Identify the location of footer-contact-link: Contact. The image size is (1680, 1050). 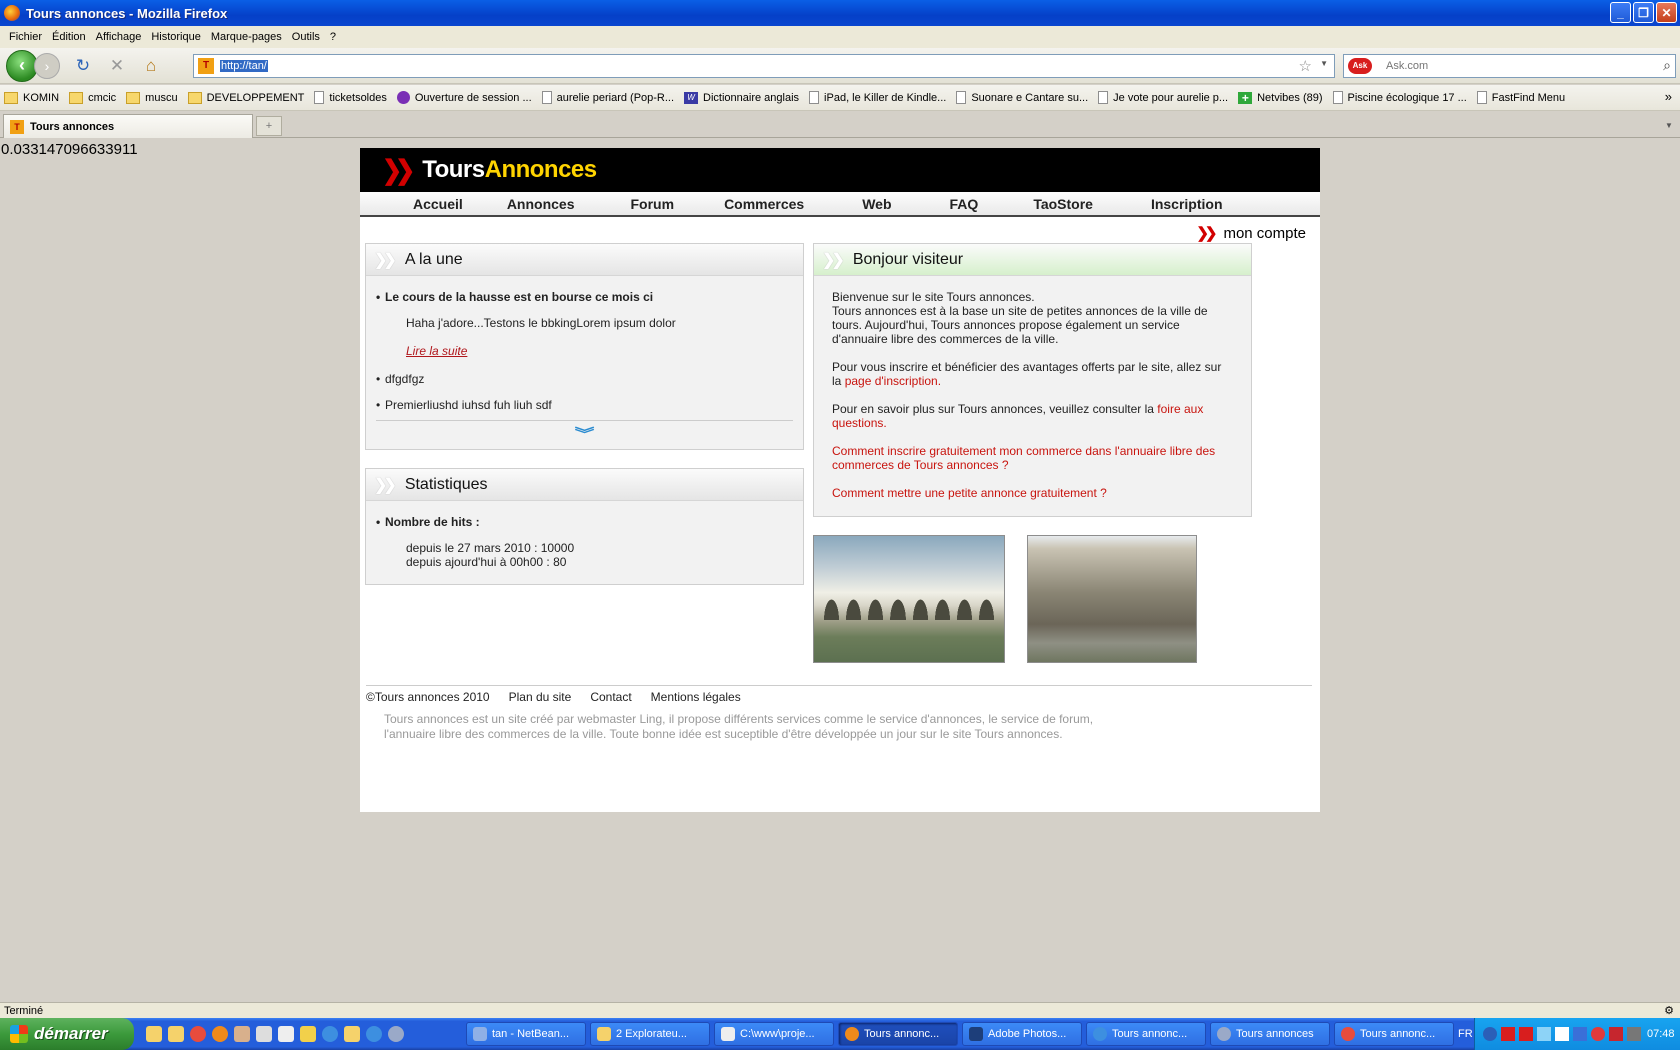
(610, 697).